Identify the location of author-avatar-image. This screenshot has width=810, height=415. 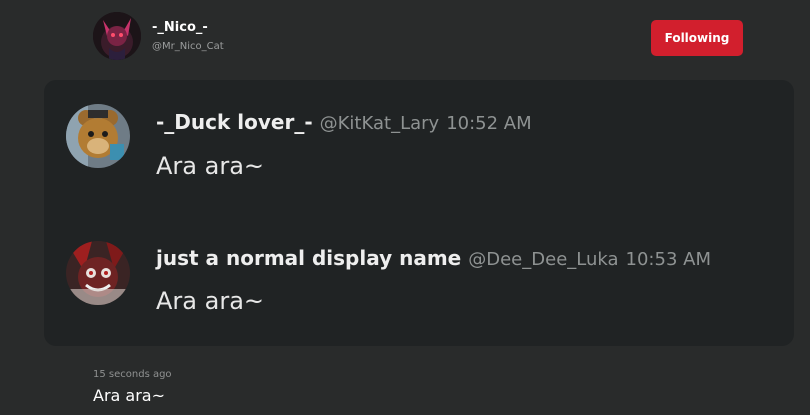
(117, 36).